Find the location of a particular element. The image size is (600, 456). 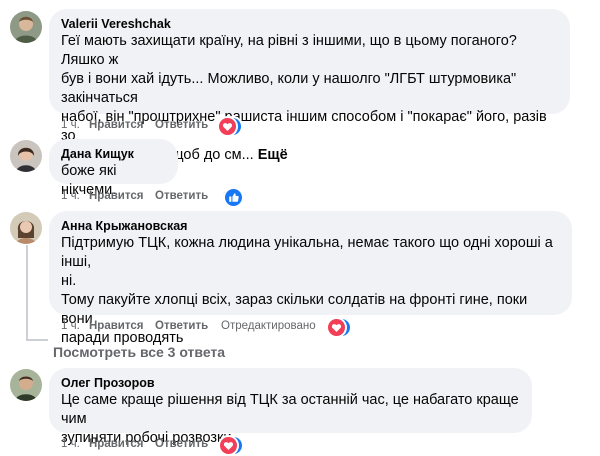

reactions: 14 is located at coordinates (231, 445).